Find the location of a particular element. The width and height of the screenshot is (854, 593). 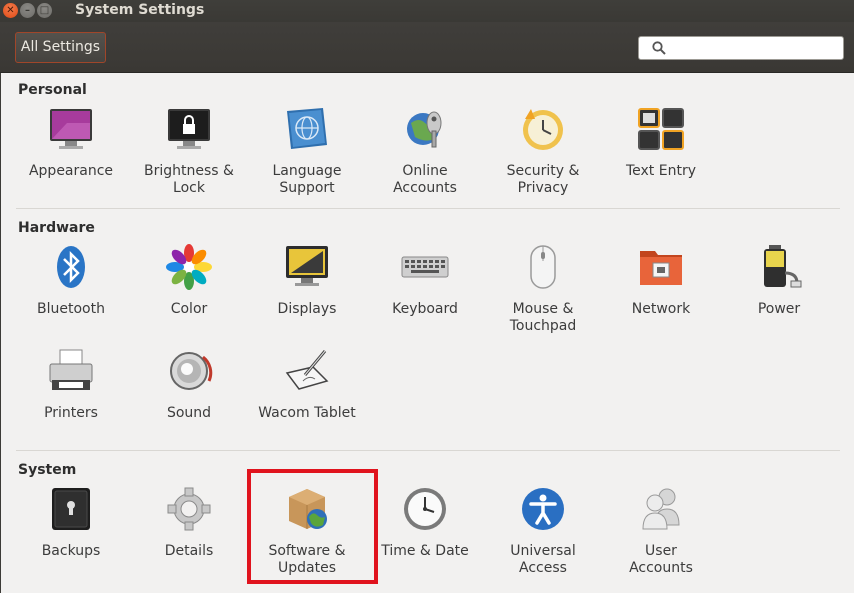

settings-item-label: User Accounts is located at coordinates (661, 559).